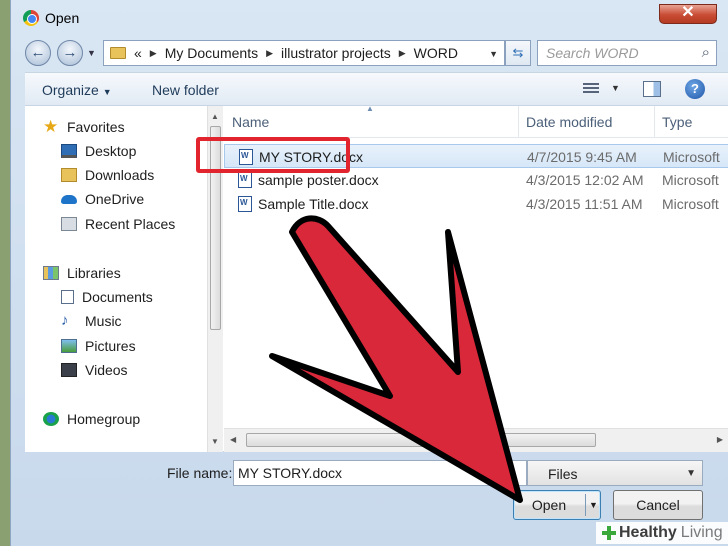 Image resolution: width=728 pixels, height=546 pixels. What do you see at coordinates (70, 53) in the screenshot?
I see `forward-button: →` at bounding box center [70, 53].